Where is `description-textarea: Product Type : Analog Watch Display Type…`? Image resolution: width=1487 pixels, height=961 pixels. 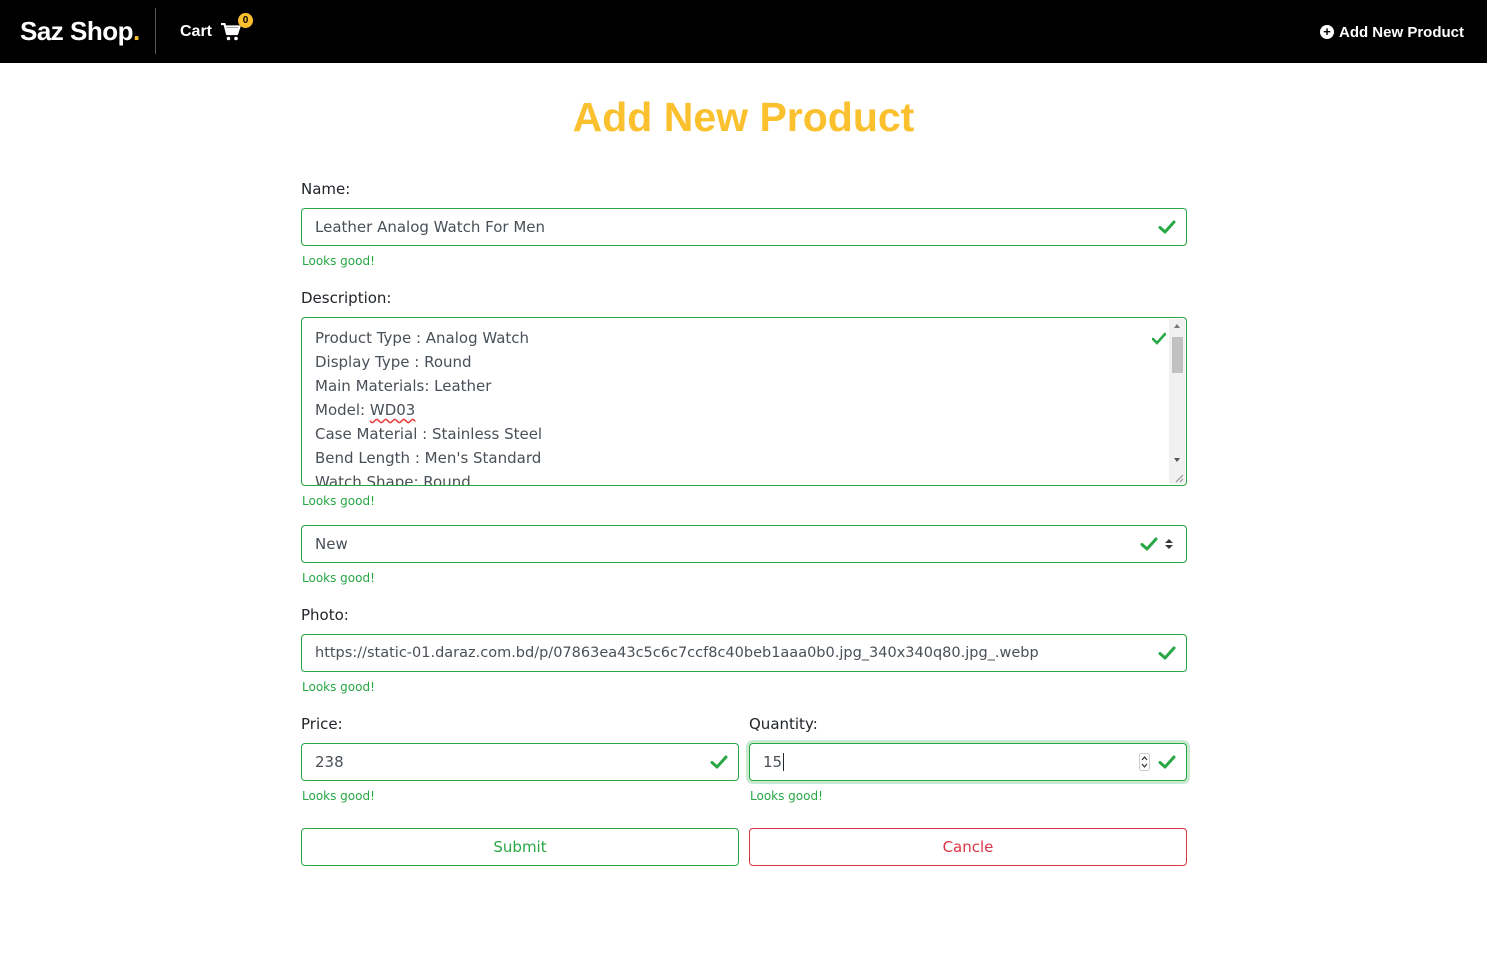 description-textarea: Product Type : Analog Watch Display Type… is located at coordinates (744, 401).